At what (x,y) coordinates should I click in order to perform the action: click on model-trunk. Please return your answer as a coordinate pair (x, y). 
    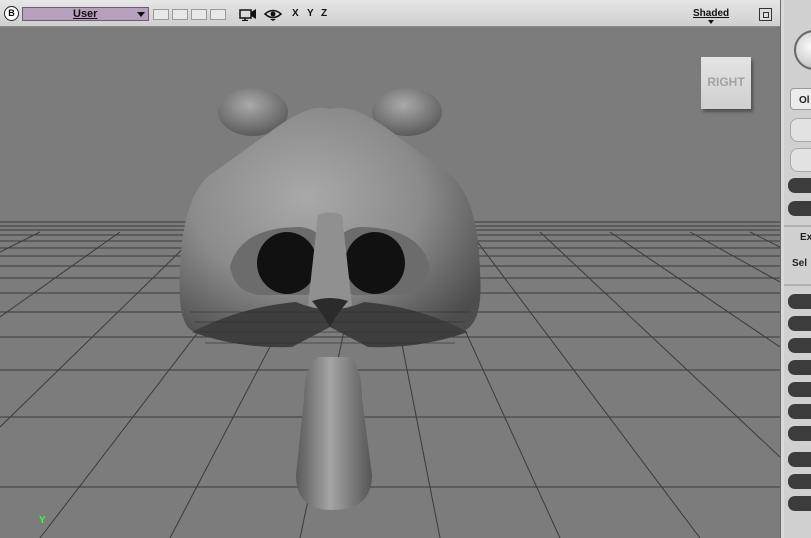
    Looking at the image, I should click on (334, 433).